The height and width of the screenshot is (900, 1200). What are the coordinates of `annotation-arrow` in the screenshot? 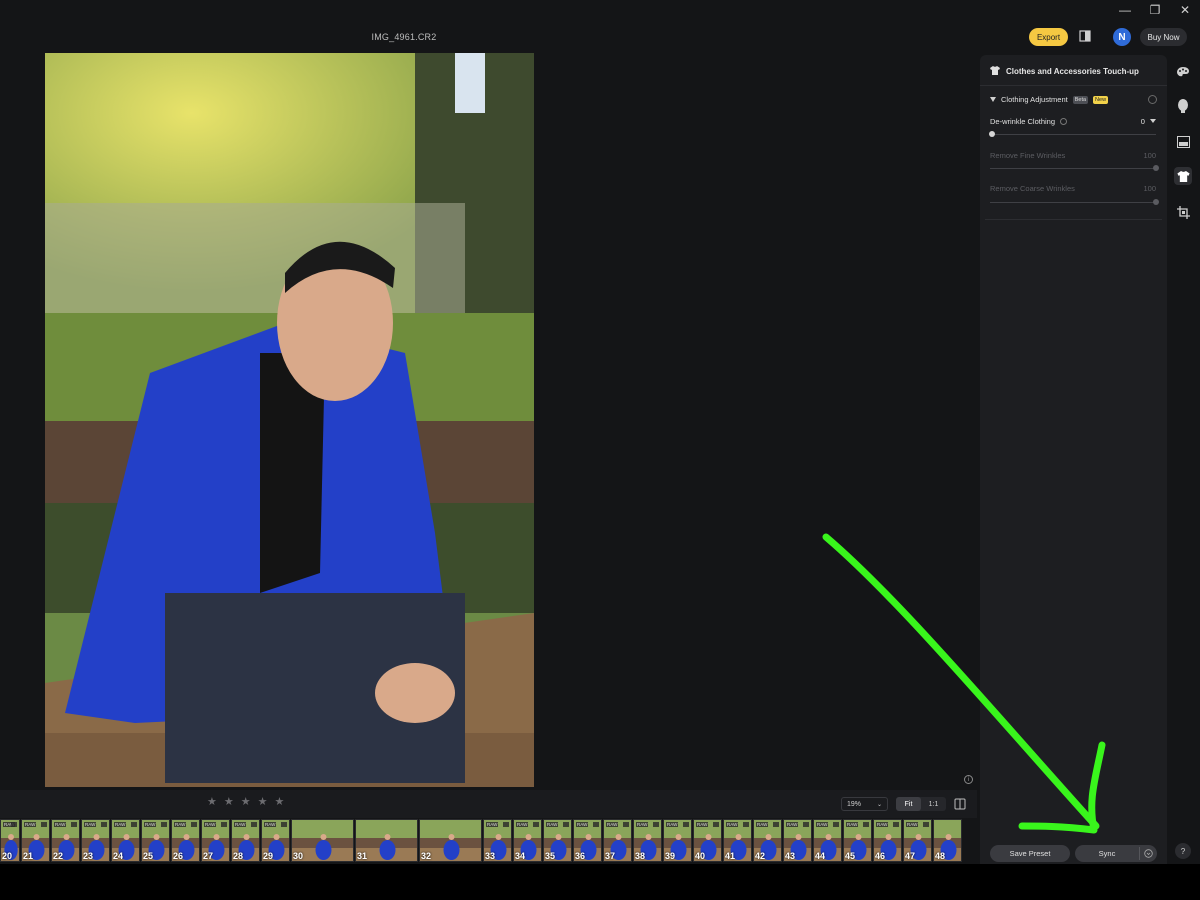 It's located at (964, 683).